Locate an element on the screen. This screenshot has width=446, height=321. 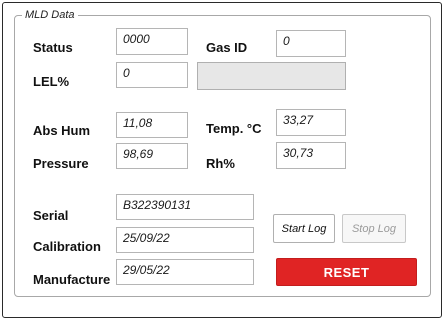
lel-extra-field is located at coordinates (271, 76).